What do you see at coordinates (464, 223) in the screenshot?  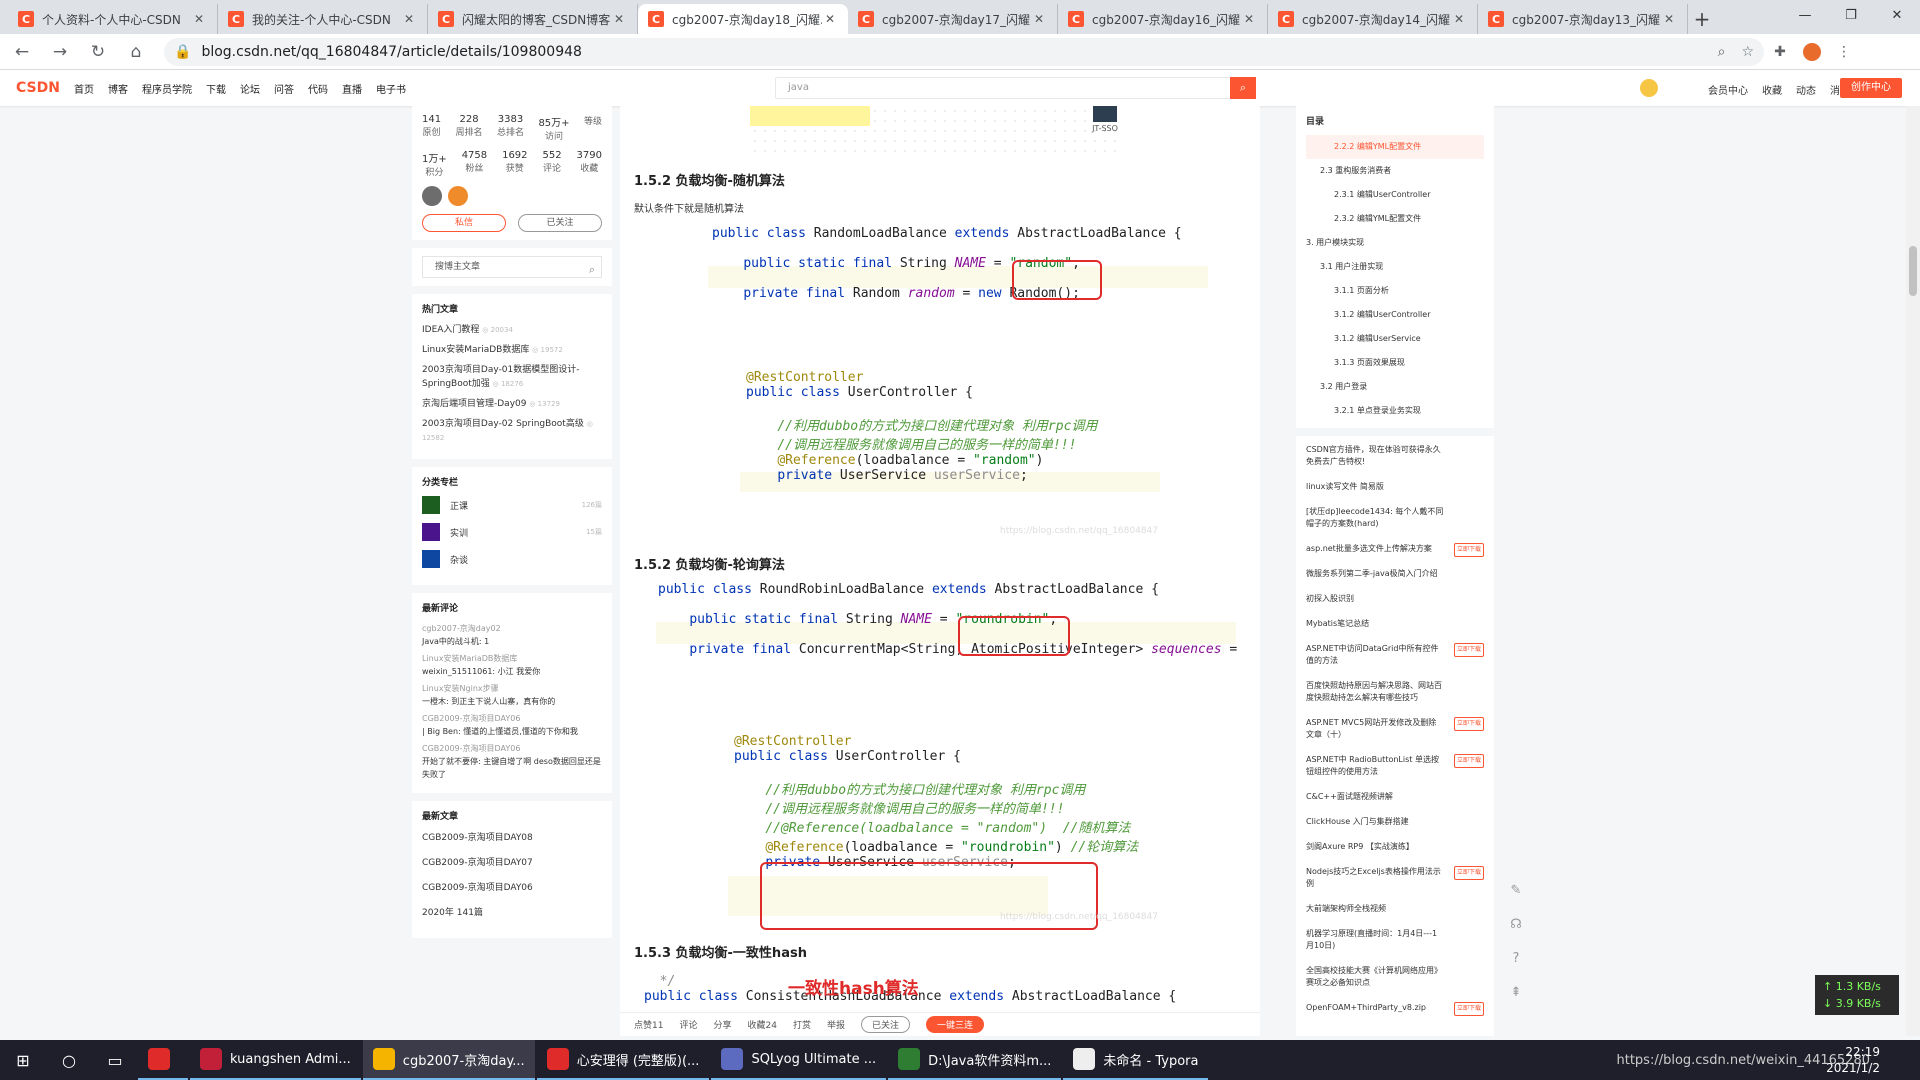 I see `private-message-button: 私信` at bounding box center [464, 223].